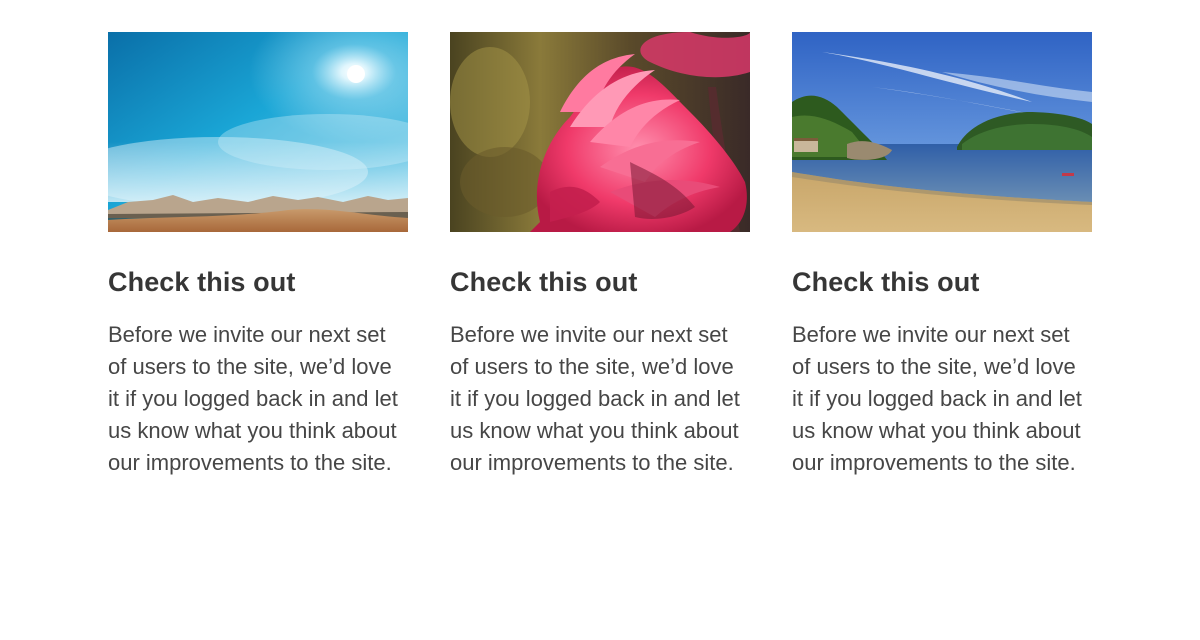  What do you see at coordinates (258, 132) in the screenshot?
I see `desert-landscape-image` at bounding box center [258, 132].